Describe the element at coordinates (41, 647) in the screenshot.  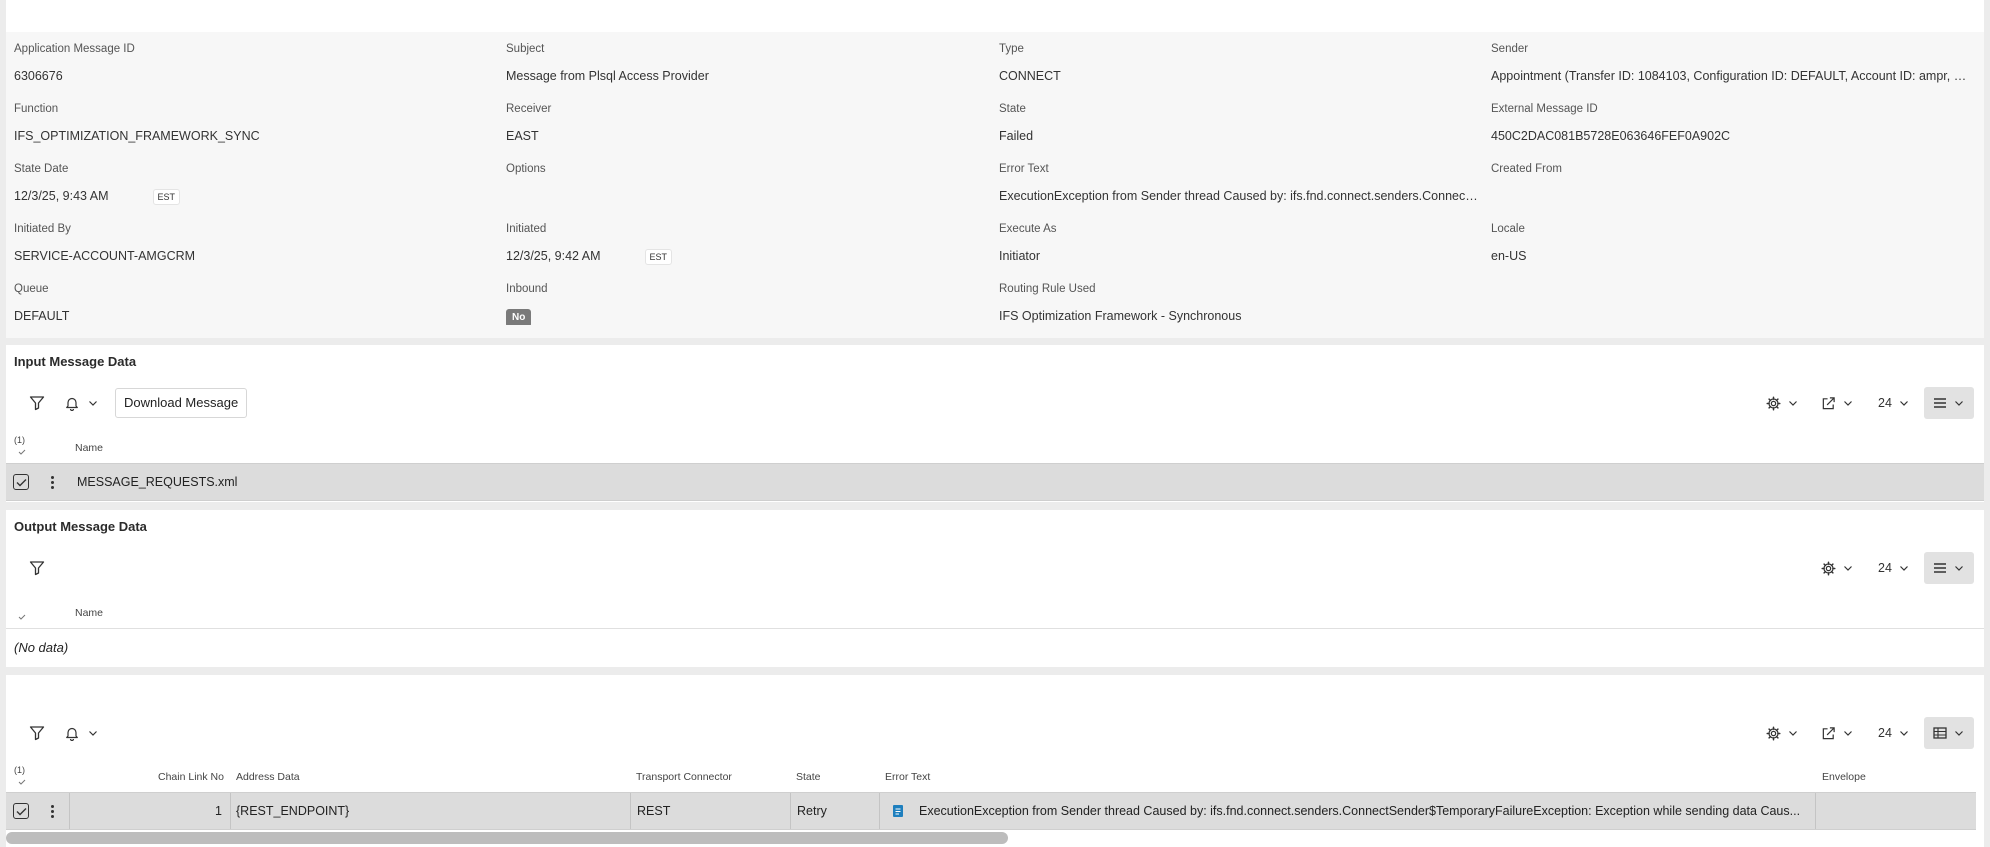
I see `no-data-text: (No data)` at that location.